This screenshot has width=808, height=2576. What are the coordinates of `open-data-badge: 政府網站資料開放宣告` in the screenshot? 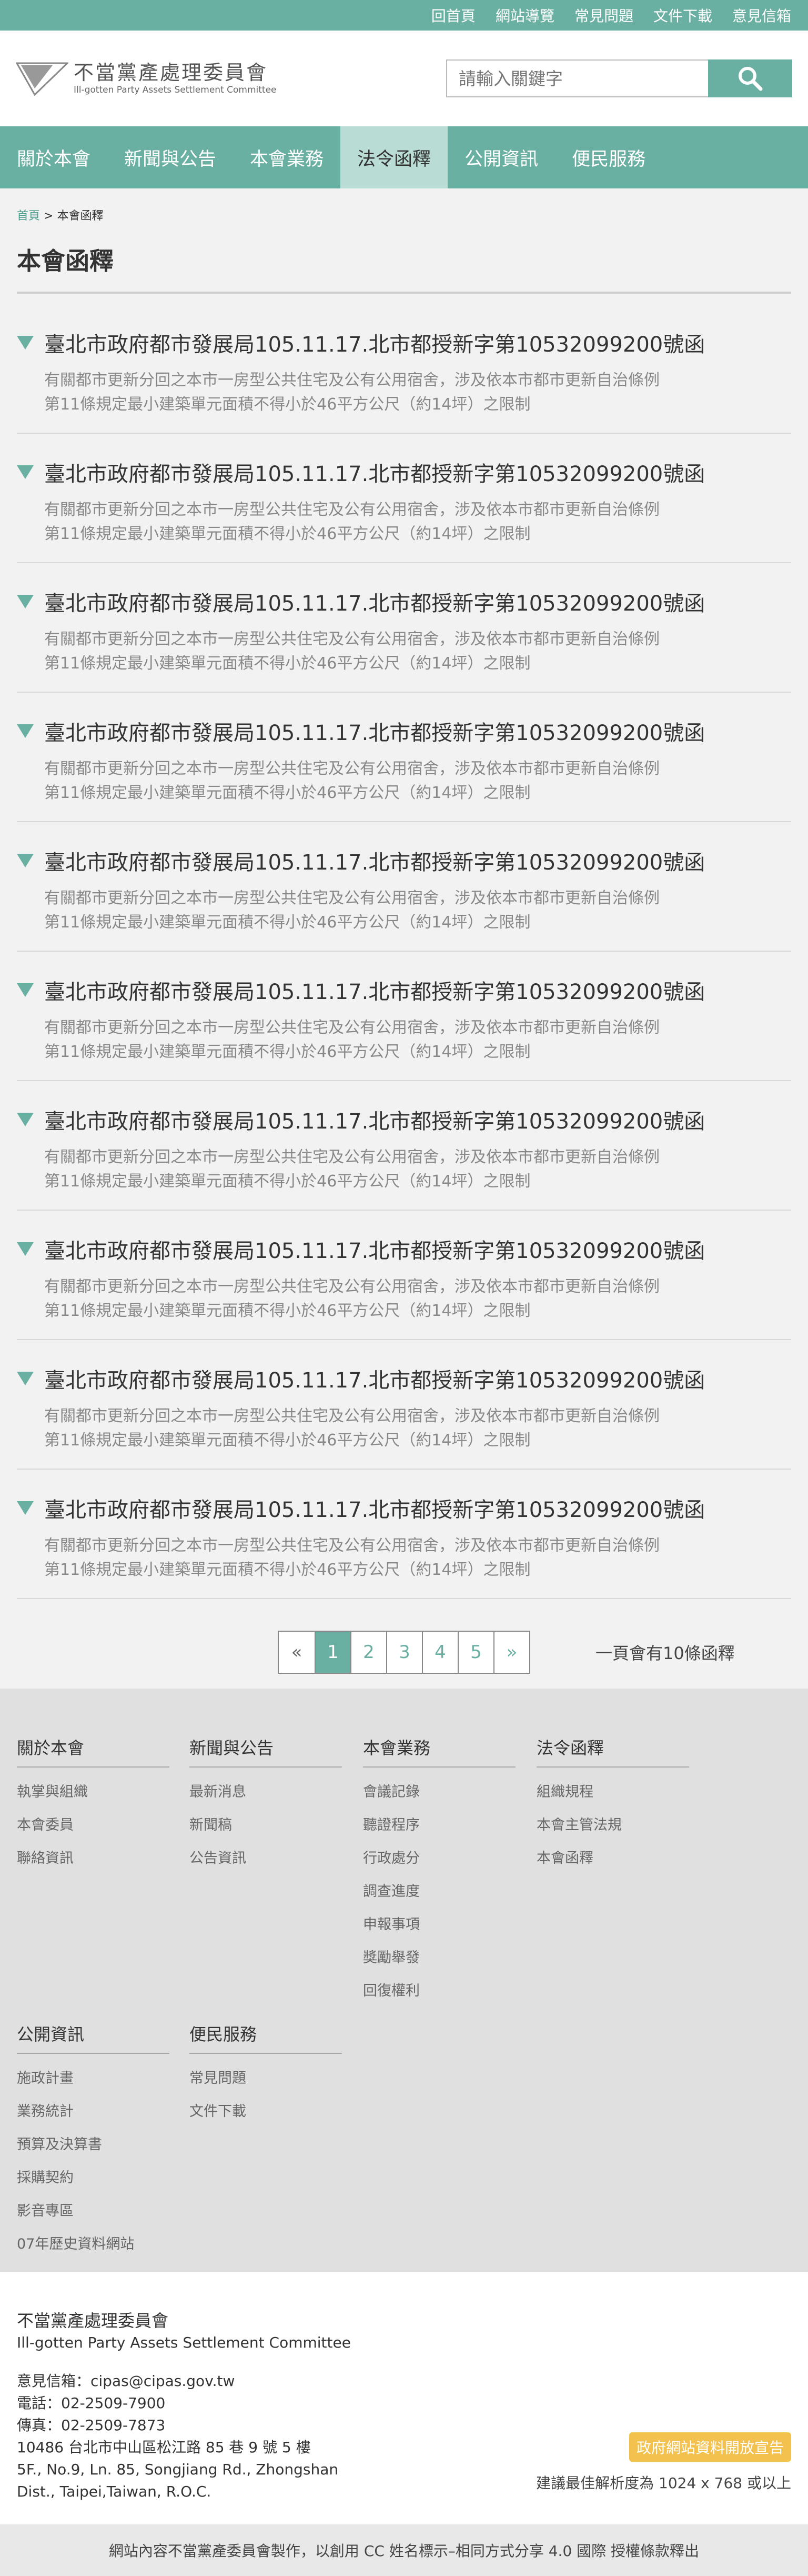 It's located at (710, 2447).